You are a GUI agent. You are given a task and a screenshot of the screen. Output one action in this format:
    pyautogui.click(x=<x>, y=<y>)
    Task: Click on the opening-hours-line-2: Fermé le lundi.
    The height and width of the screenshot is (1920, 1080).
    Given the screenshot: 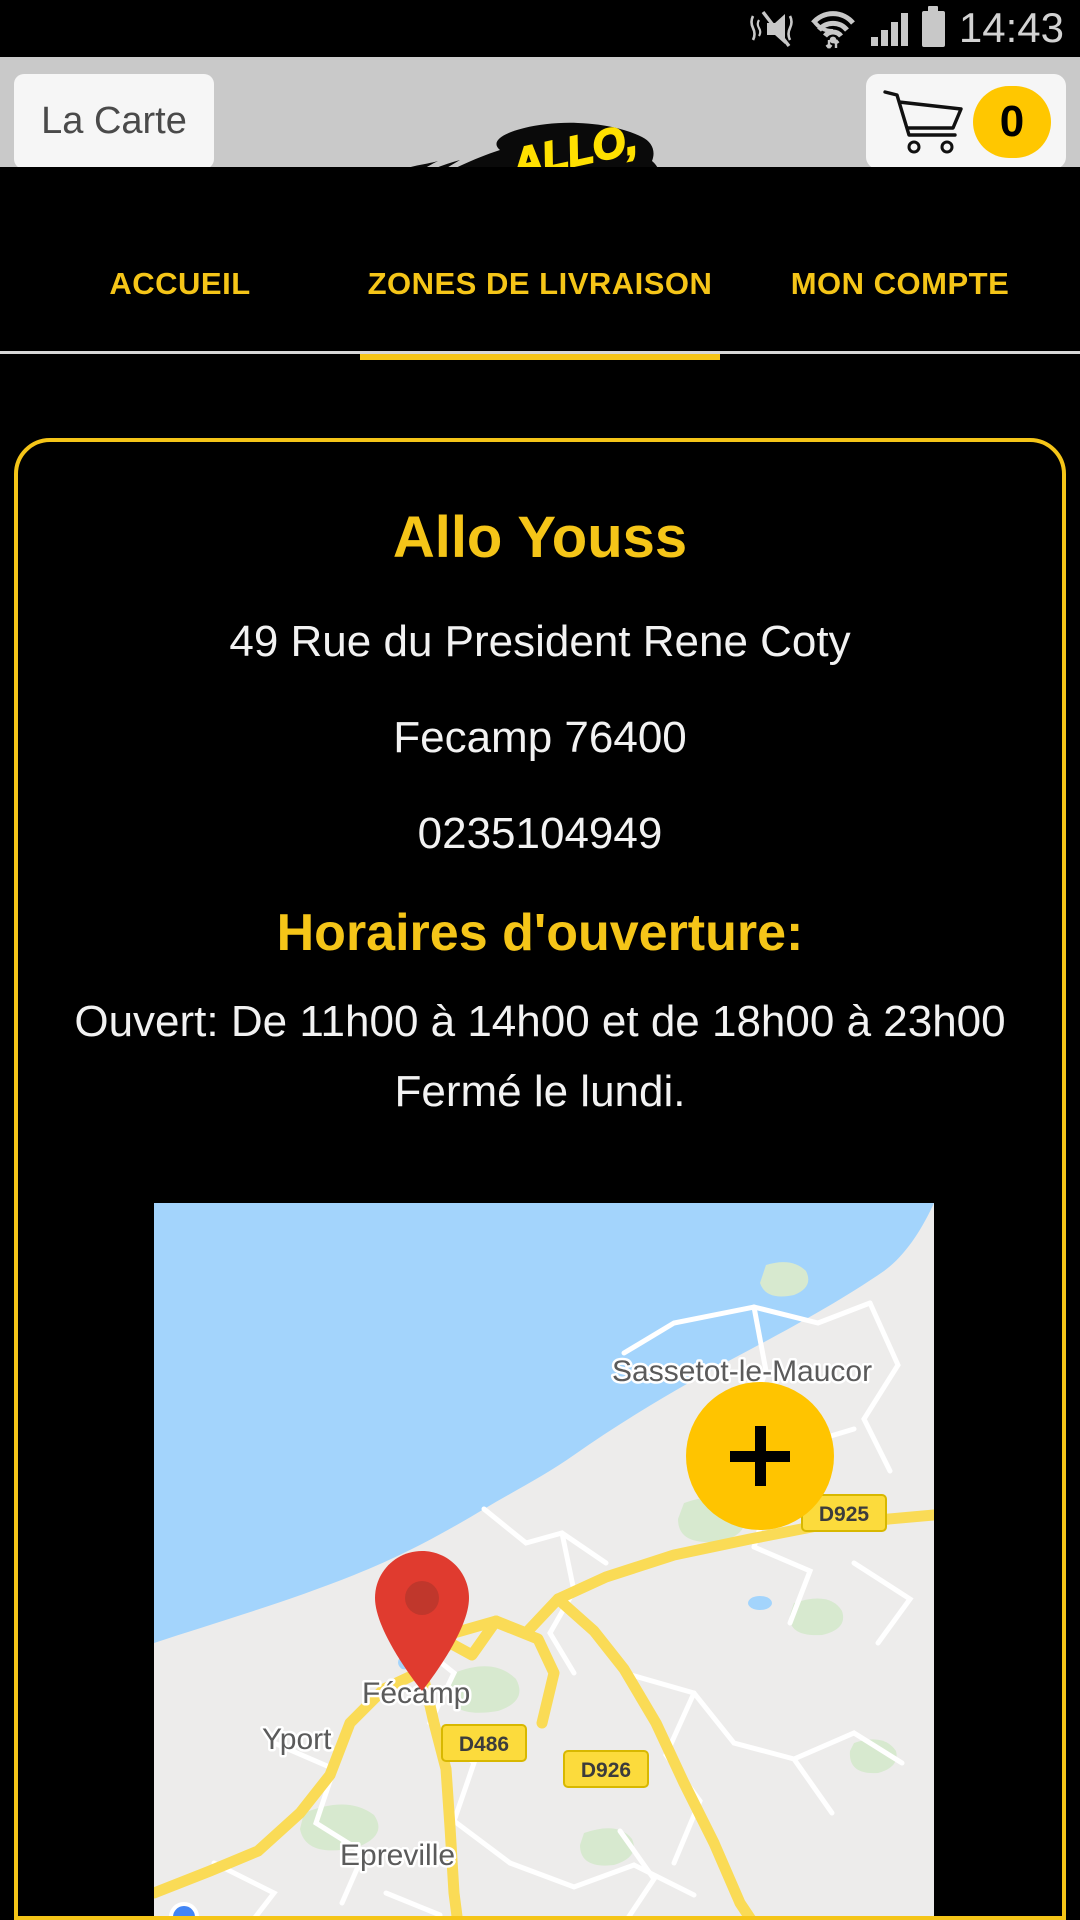 What is the action you would take?
    pyautogui.click(x=540, y=1091)
    